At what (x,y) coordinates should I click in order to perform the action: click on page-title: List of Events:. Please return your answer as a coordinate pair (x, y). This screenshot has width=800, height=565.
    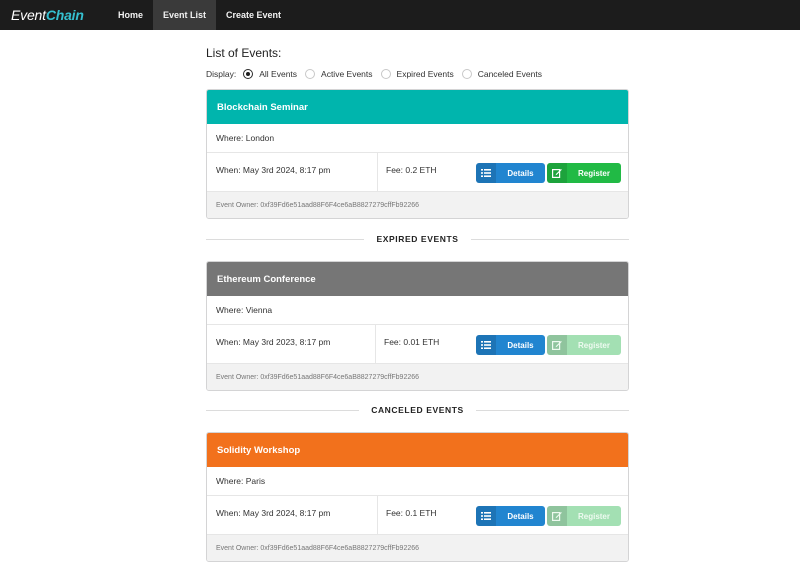
    Looking at the image, I should click on (244, 53).